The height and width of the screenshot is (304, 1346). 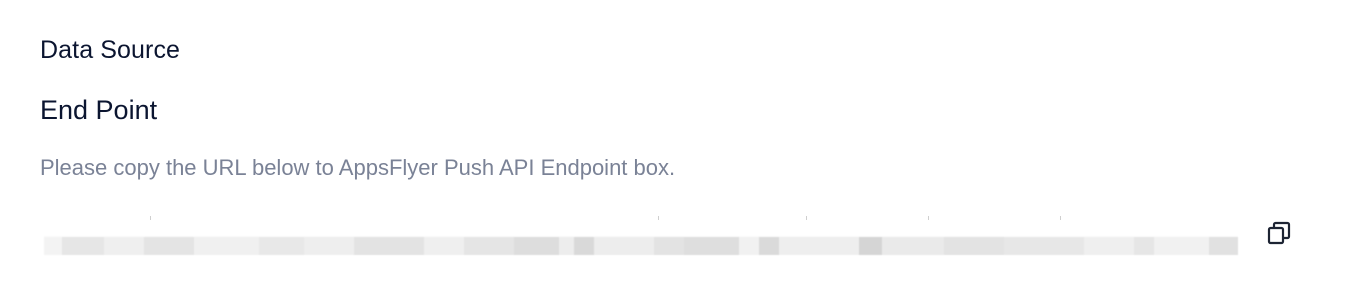 What do you see at coordinates (99, 110) in the screenshot?
I see `end-point-label: End Point` at bounding box center [99, 110].